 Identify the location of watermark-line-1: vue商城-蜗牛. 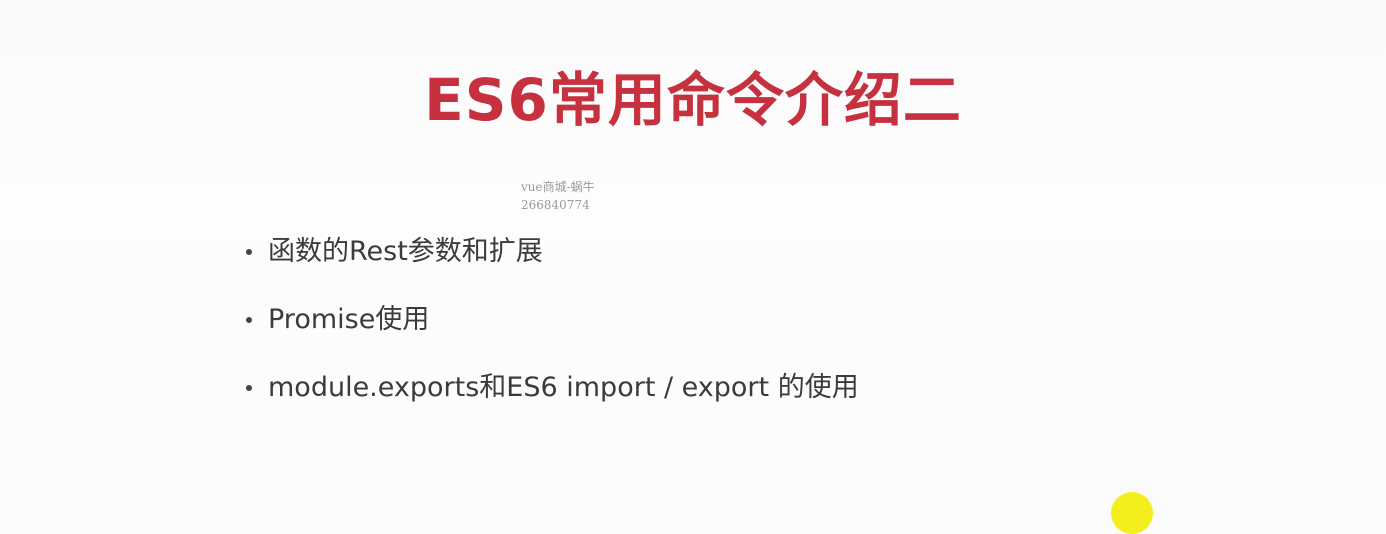
(558, 187).